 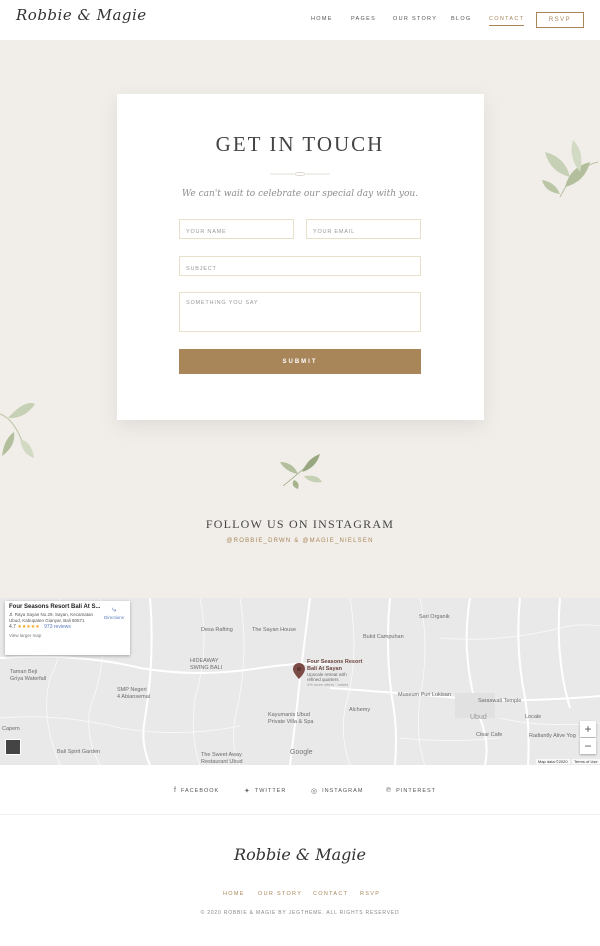 I want to click on nav-our-story: OUR STORY, so click(x=415, y=19).